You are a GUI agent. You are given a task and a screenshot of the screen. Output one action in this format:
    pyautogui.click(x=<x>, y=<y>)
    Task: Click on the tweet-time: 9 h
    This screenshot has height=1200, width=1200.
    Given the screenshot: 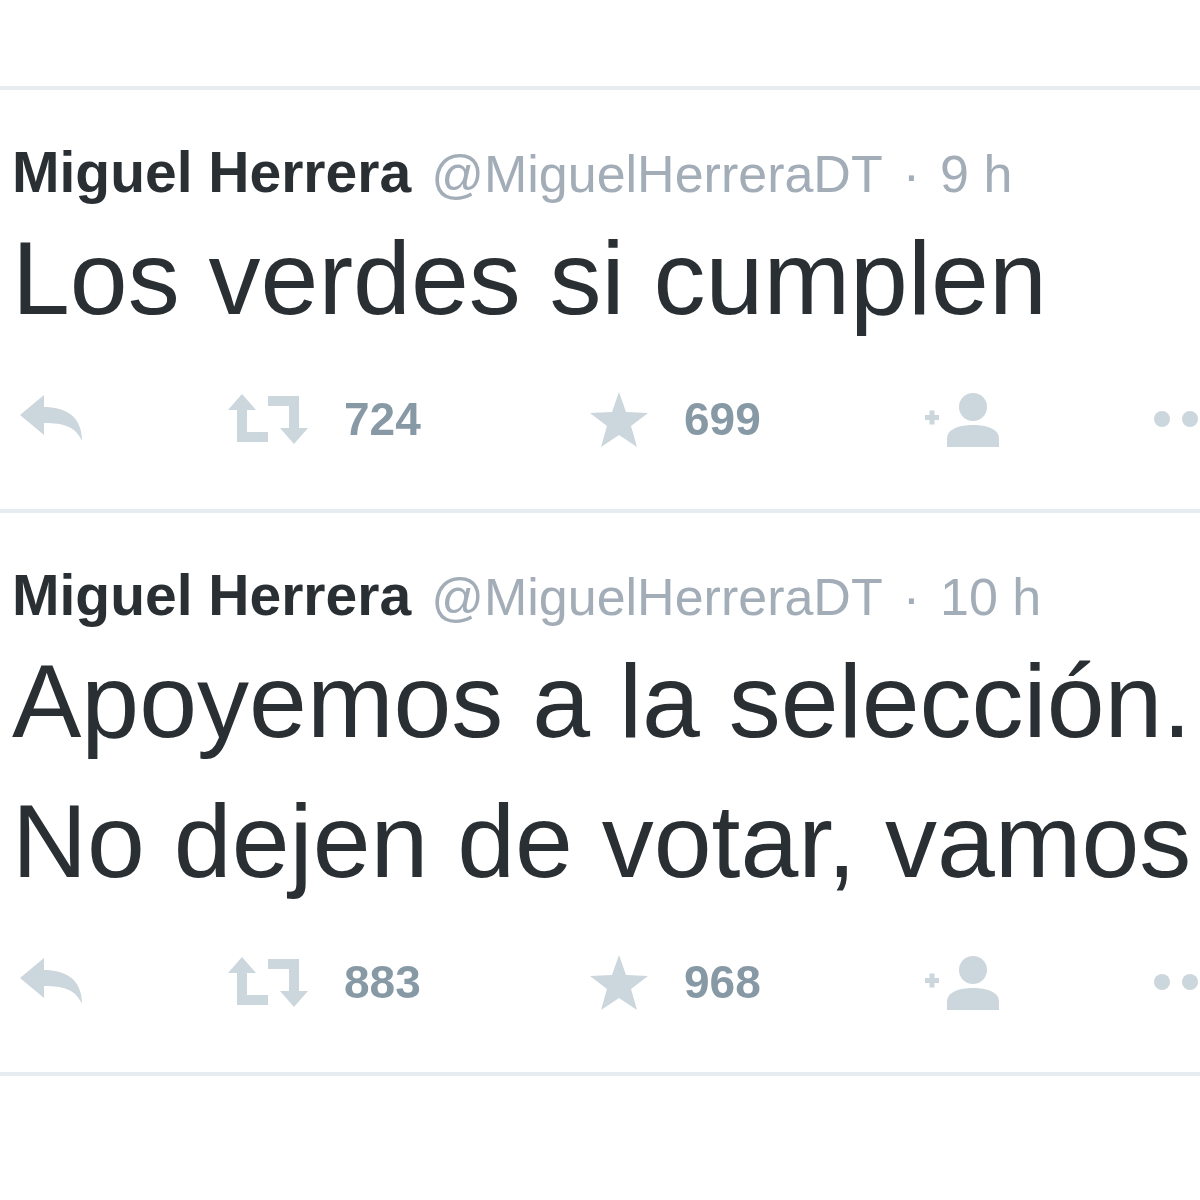 What is the action you would take?
    pyautogui.click(x=976, y=174)
    